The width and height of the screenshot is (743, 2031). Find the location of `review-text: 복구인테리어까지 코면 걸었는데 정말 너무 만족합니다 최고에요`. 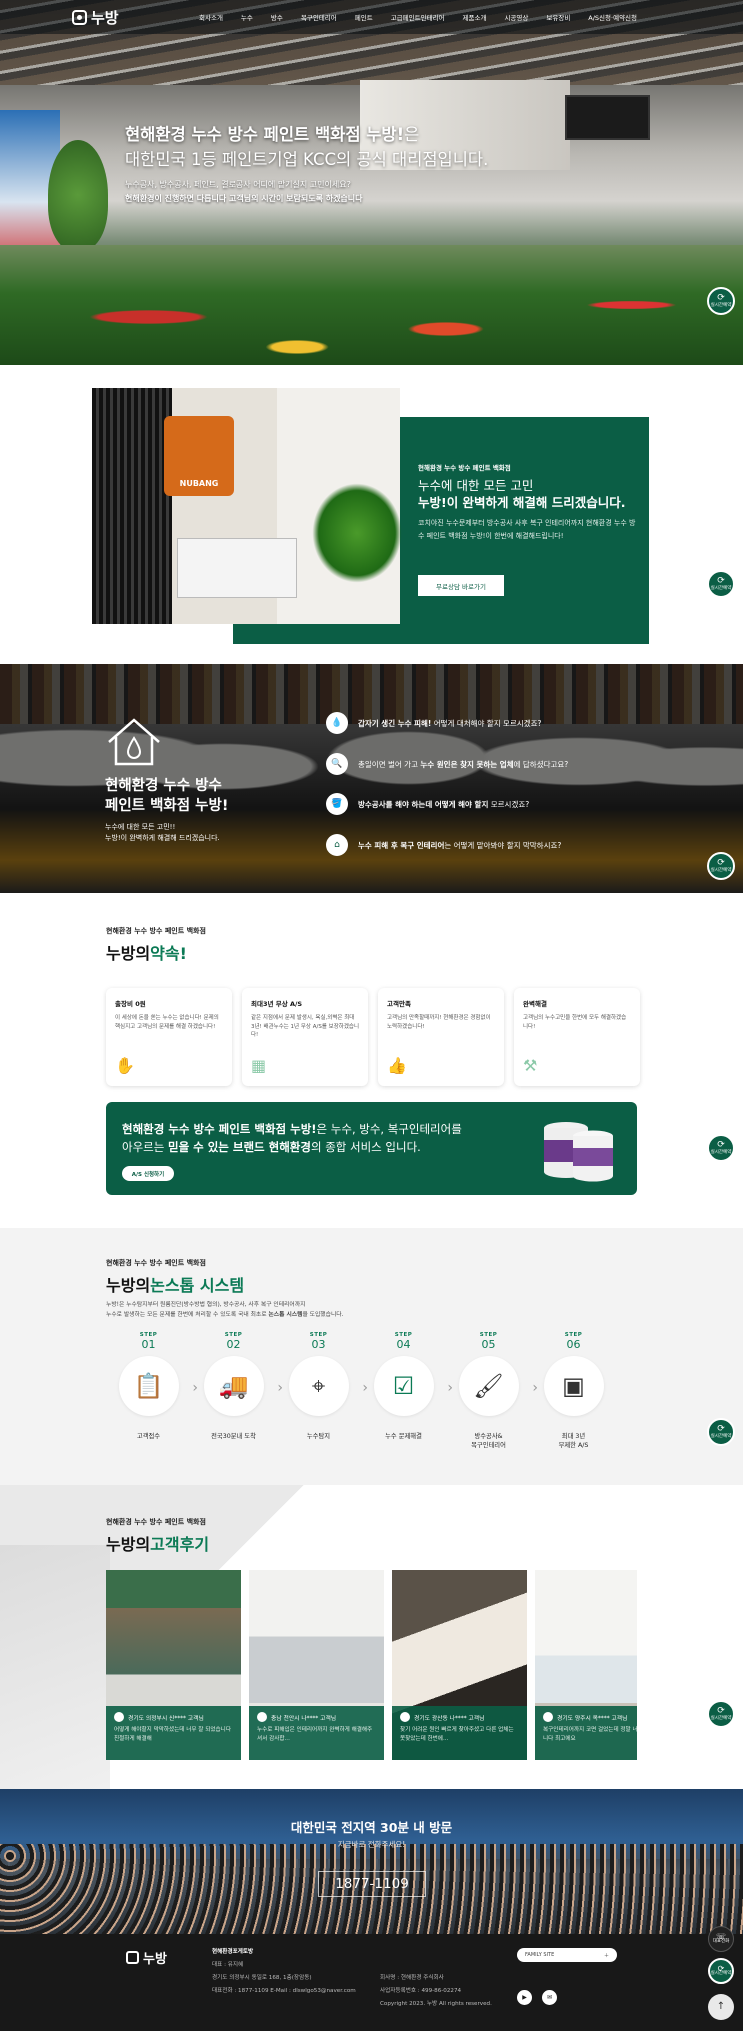

review-text: 복구인테리어까지 코면 걸었는데 정말 너무 만족합니다 최고에요 is located at coordinates (590, 1734).